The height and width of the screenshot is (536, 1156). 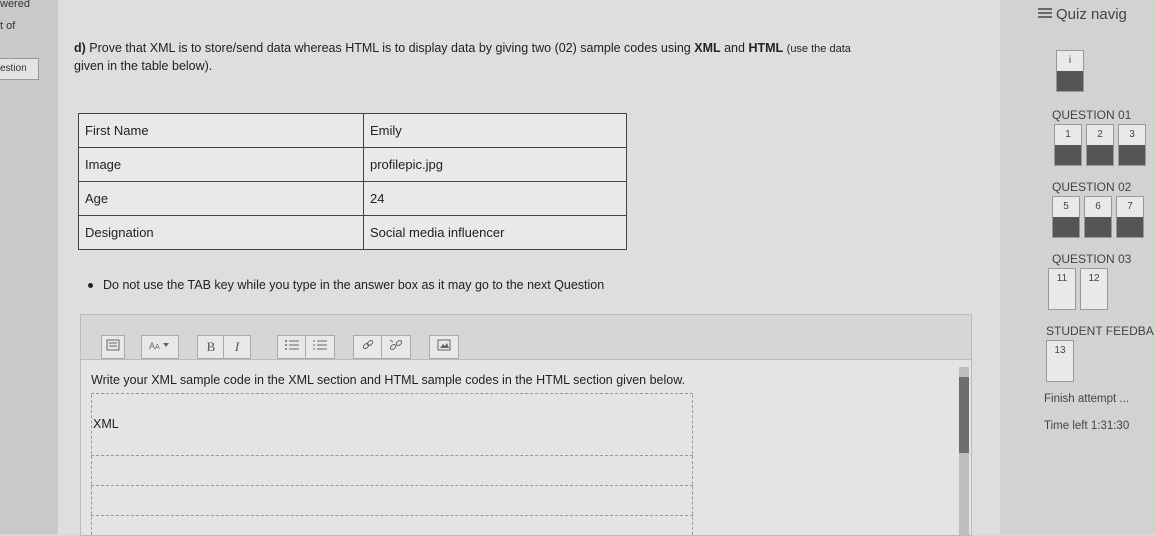 What do you see at coordinates (495, 164) in the screenshot?
I see `table-cell-value: profilepic.jpg` at bounding box center [495, 164].